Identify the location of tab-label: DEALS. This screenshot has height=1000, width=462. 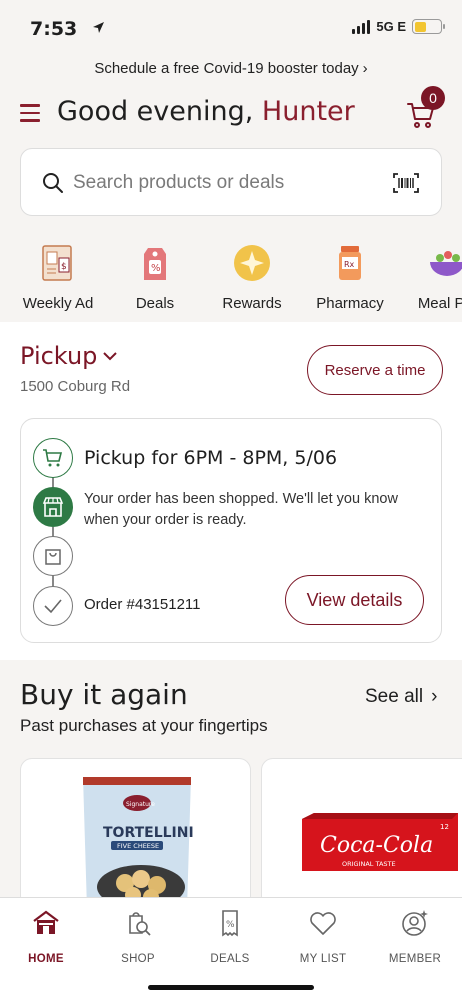
(230, 959).